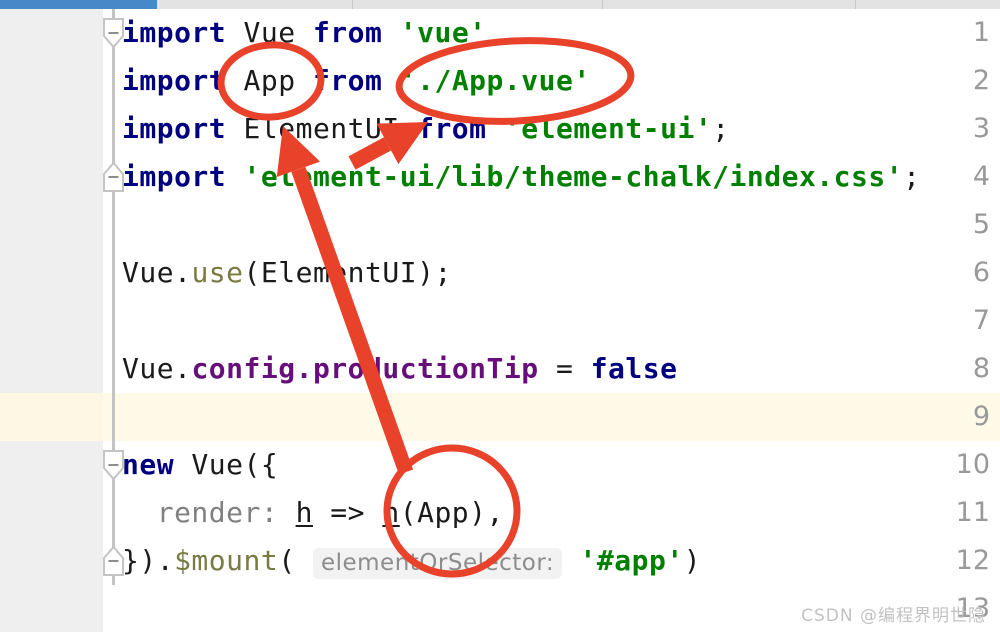  I want to click on code-token: ), so click(692, 560).